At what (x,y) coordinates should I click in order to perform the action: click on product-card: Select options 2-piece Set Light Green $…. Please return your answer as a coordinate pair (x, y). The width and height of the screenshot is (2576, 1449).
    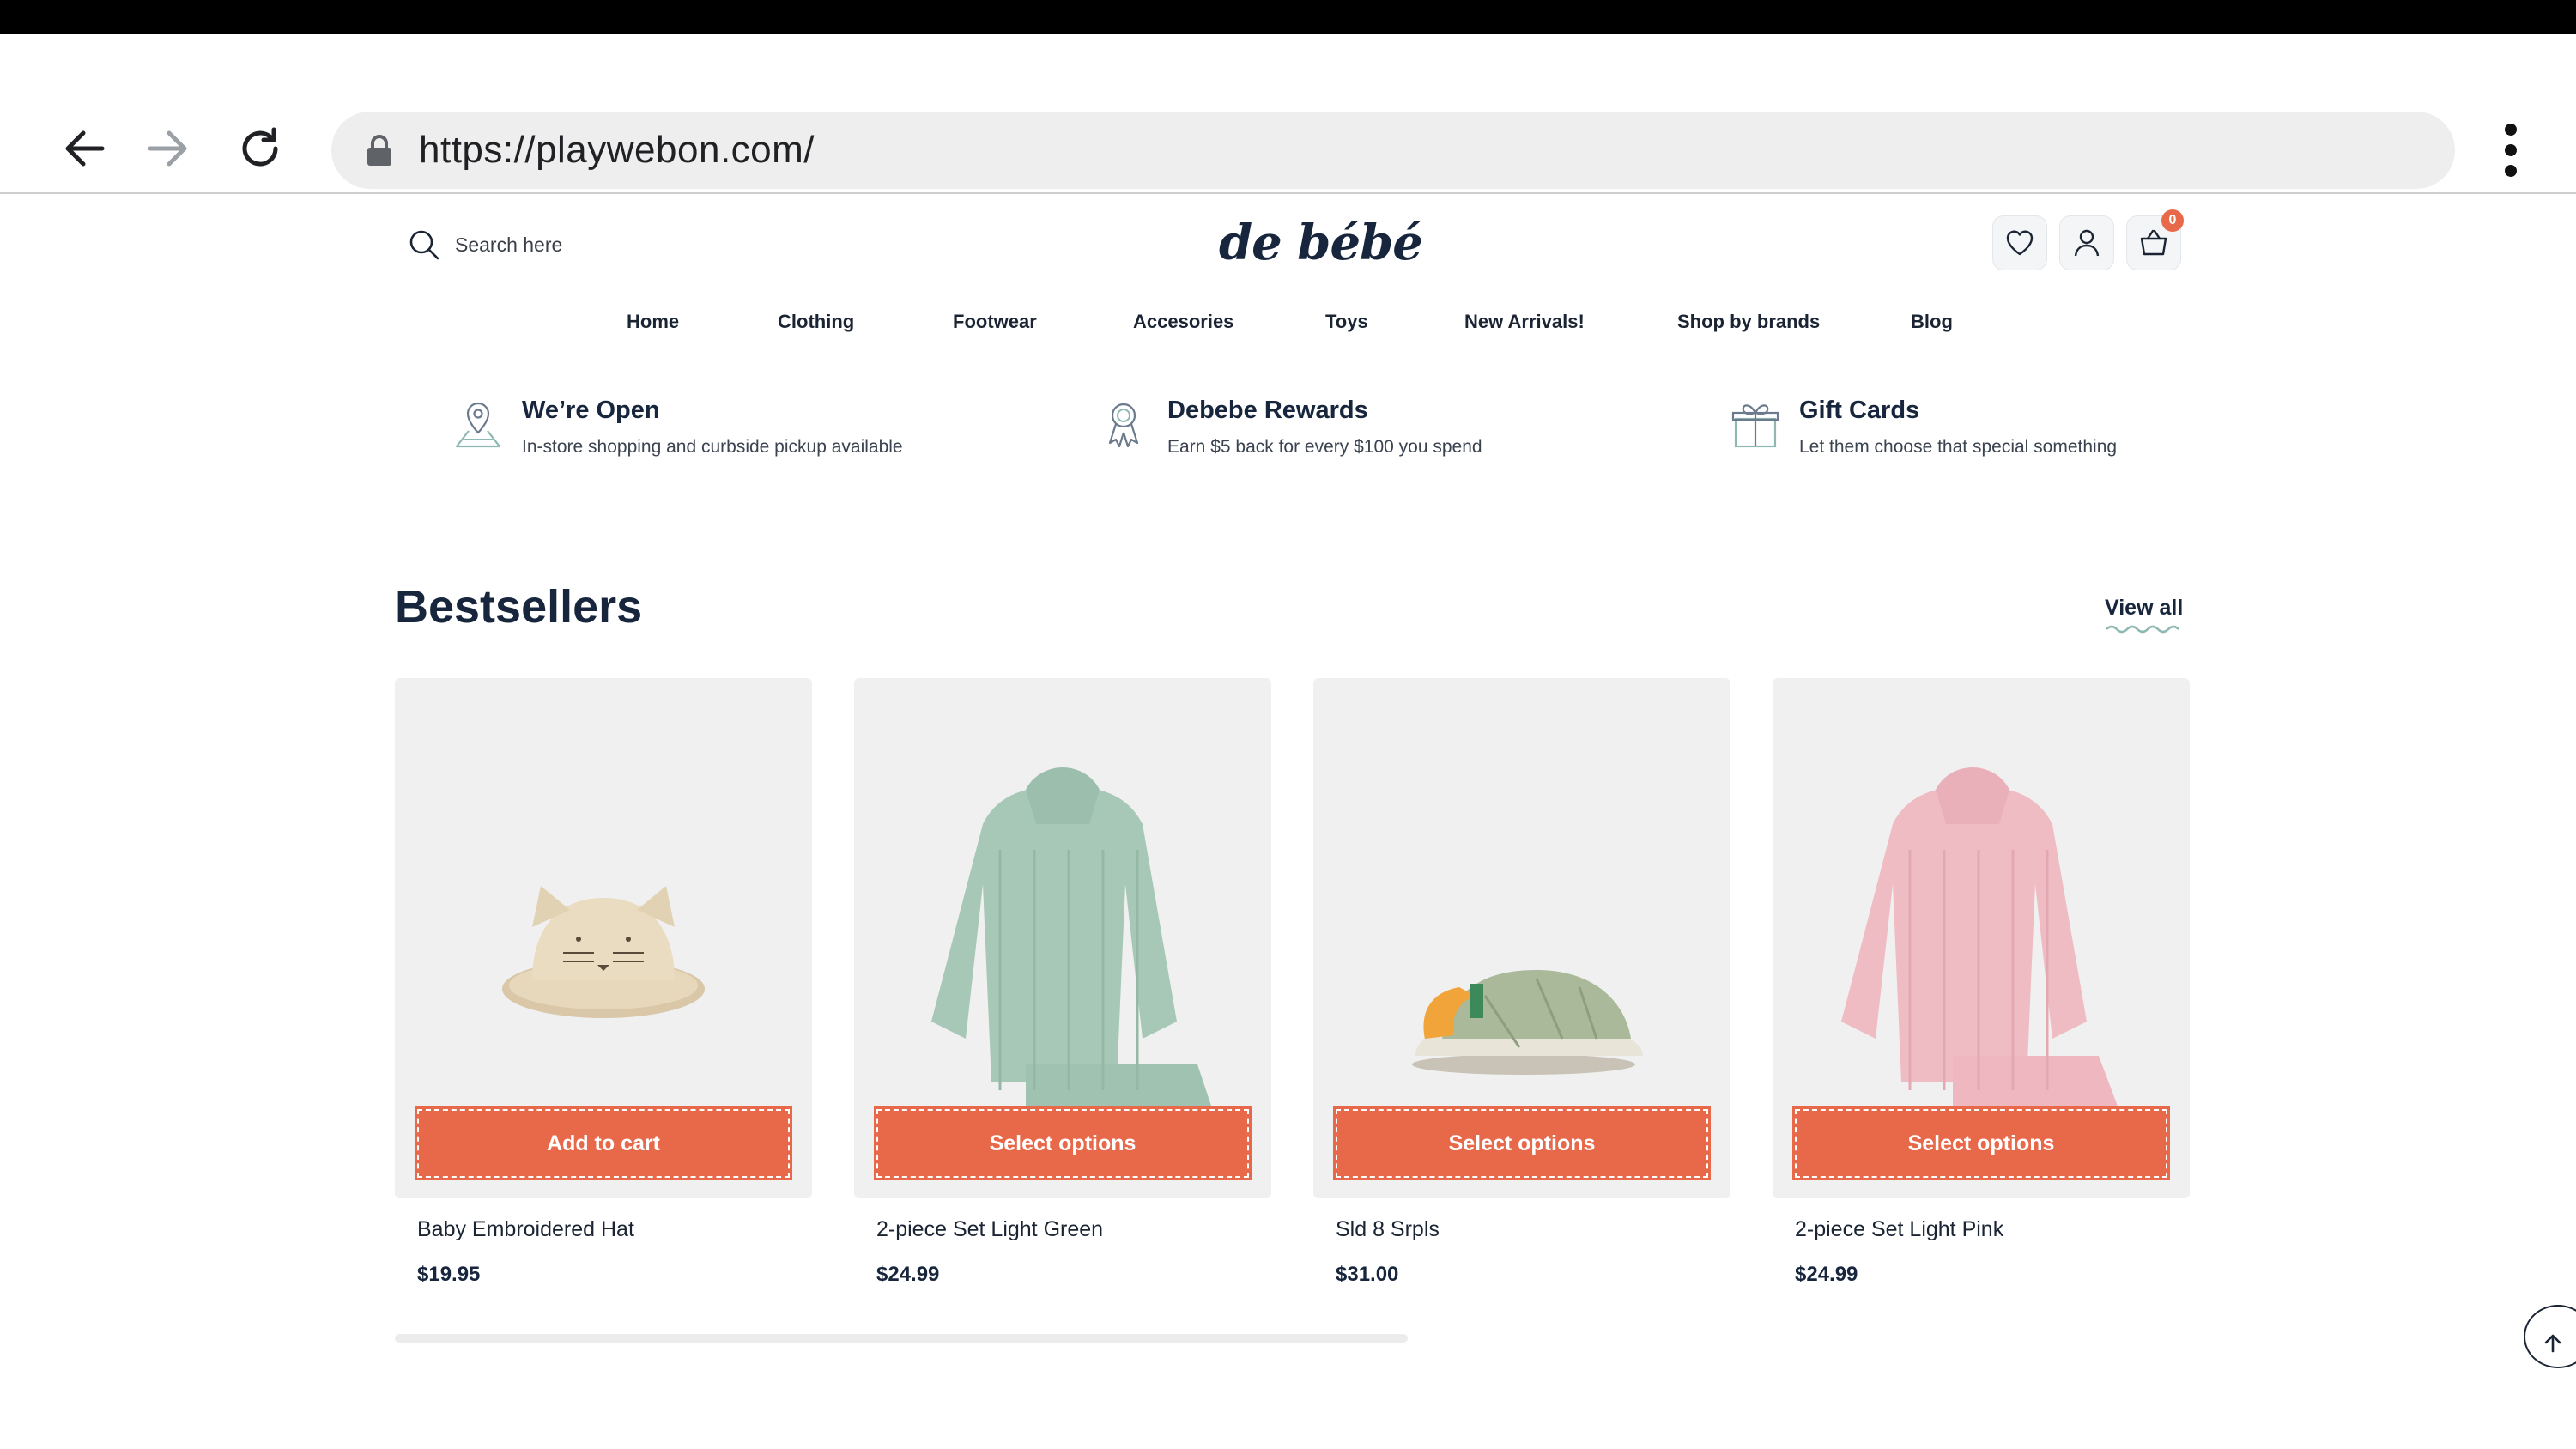
    Looking at the image, I should click on (1062, 982).